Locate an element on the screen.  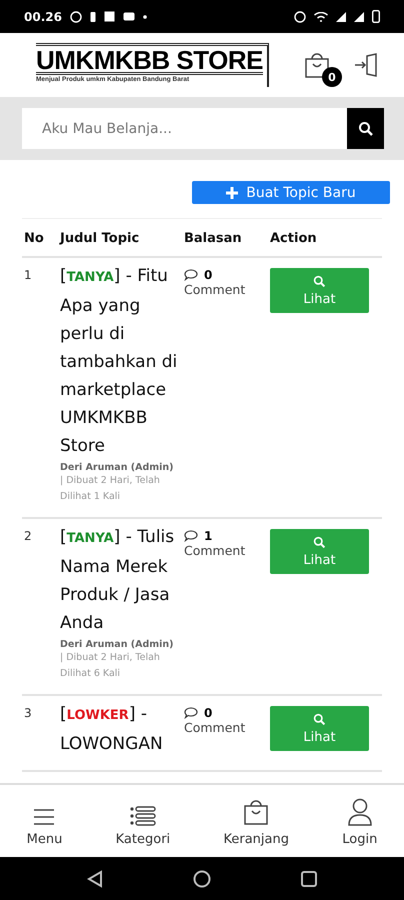
topic-title: [TANYA] - Fitu Apa yang perlu di tambahkan di marketplace UMKMKBB Store is located at coordinates (119, 361).